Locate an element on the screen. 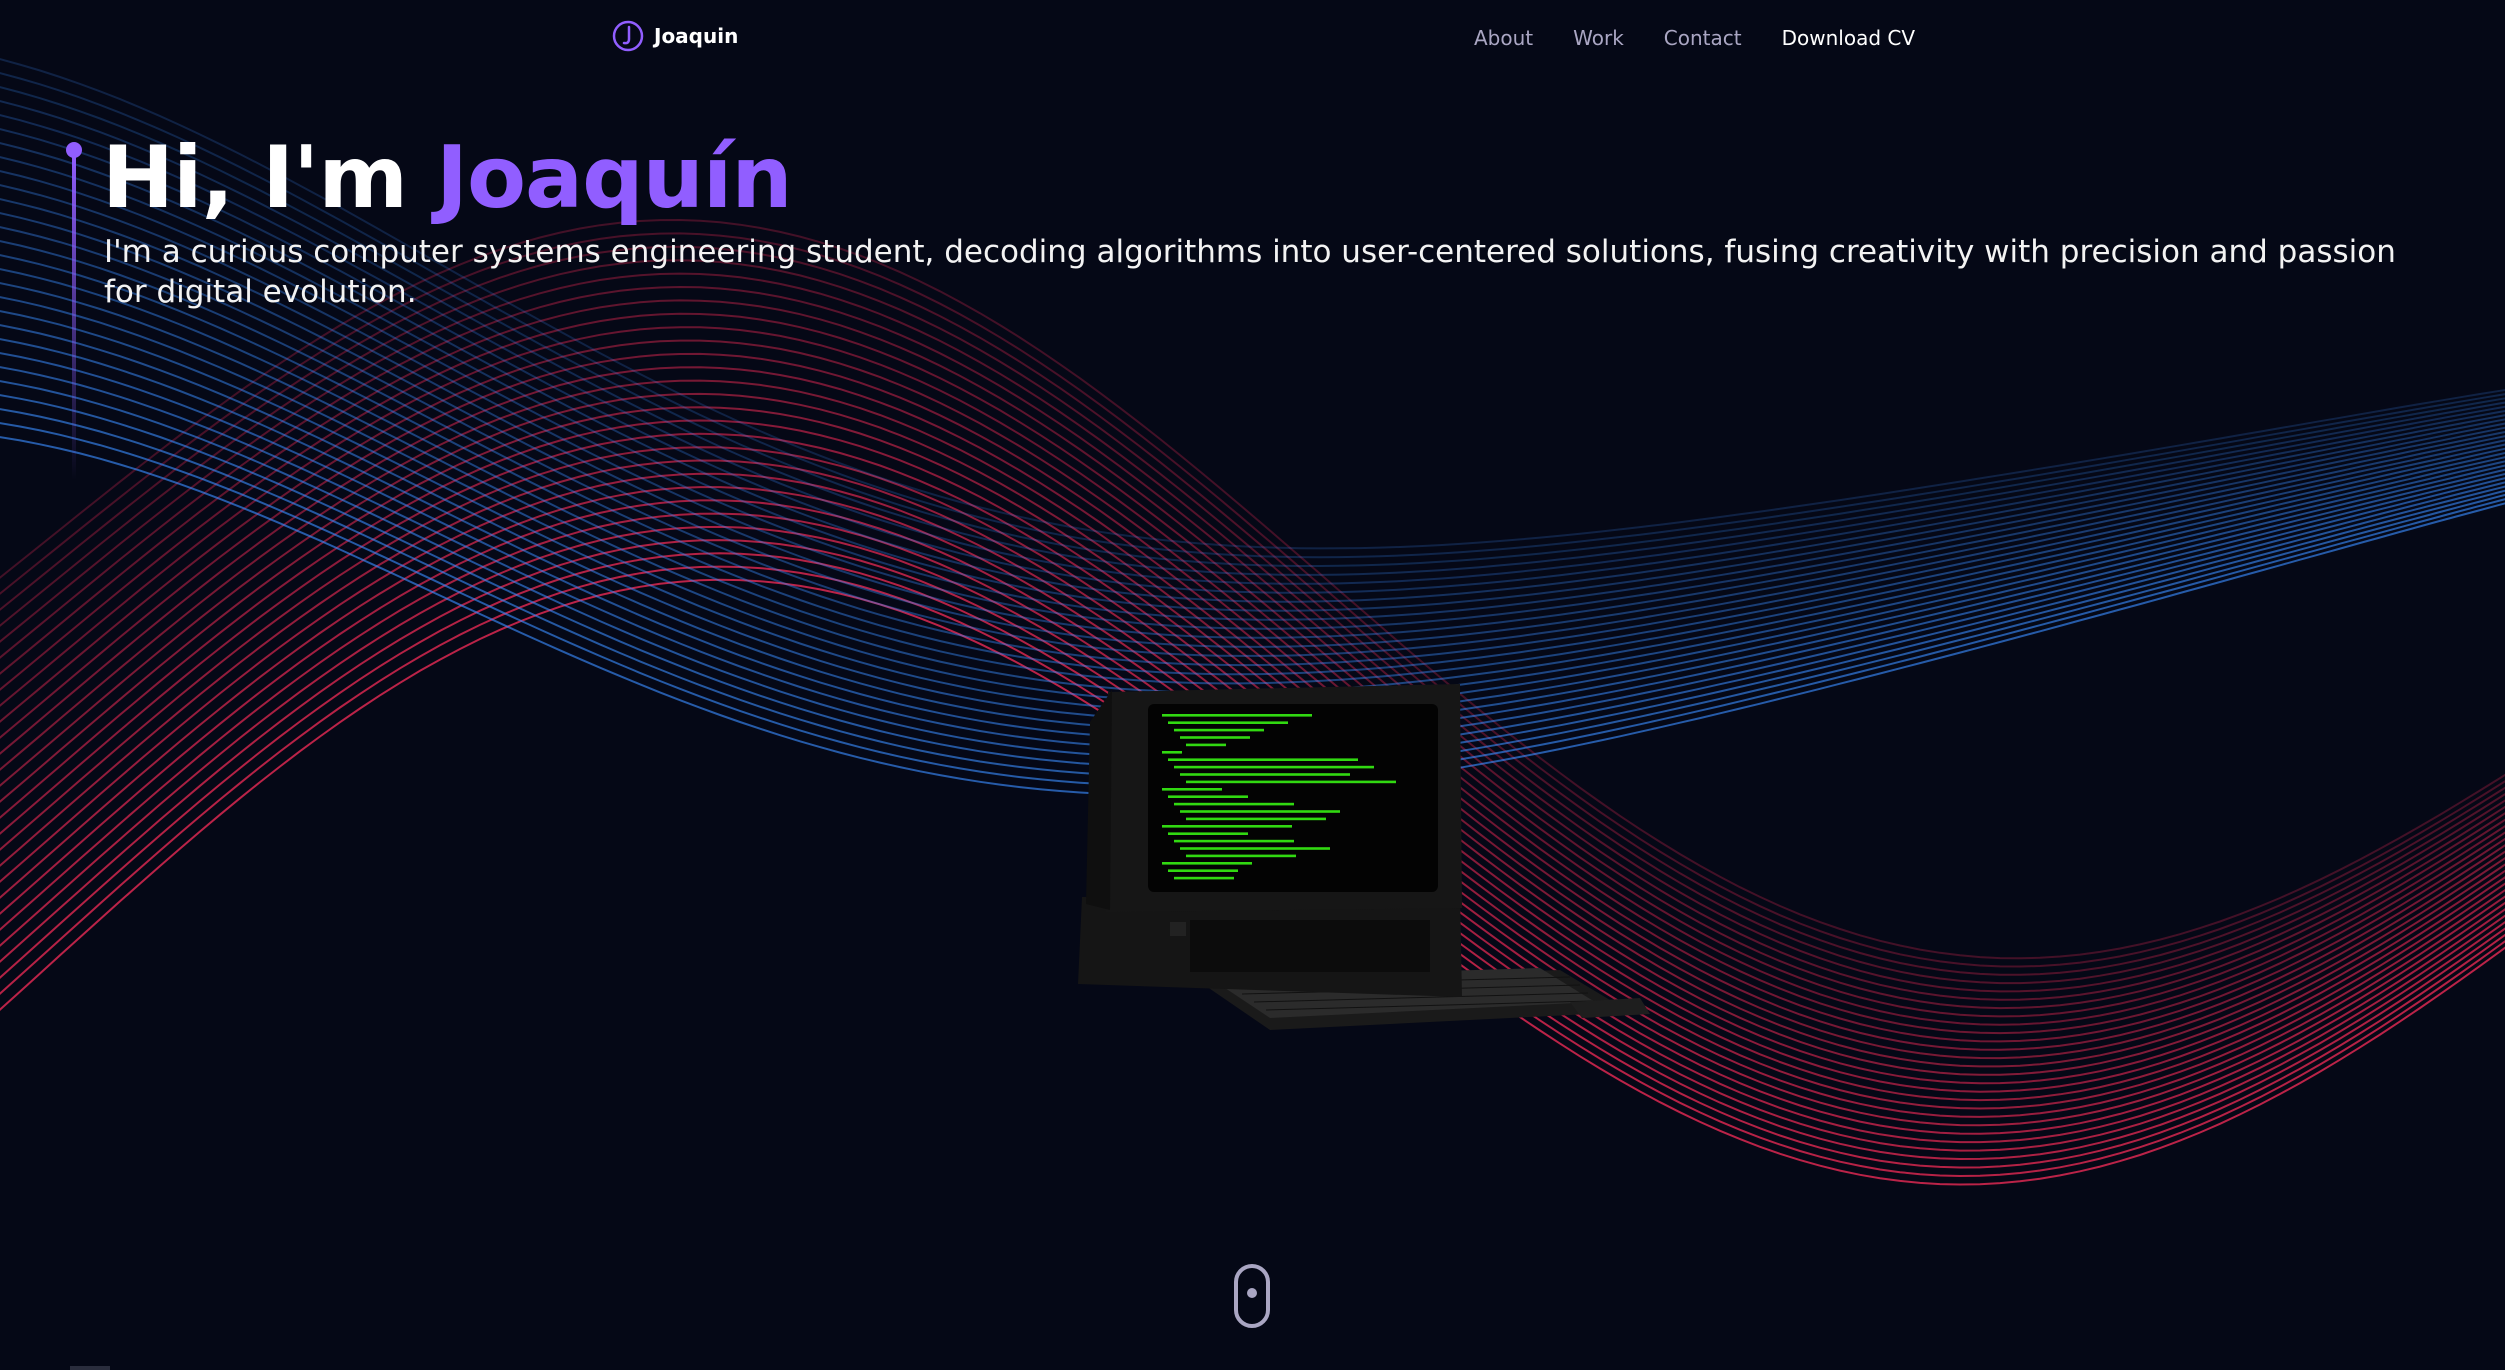 The image size is (2505, 1370). download-cv-link: Download CV is located at coordinates (1848, 38).